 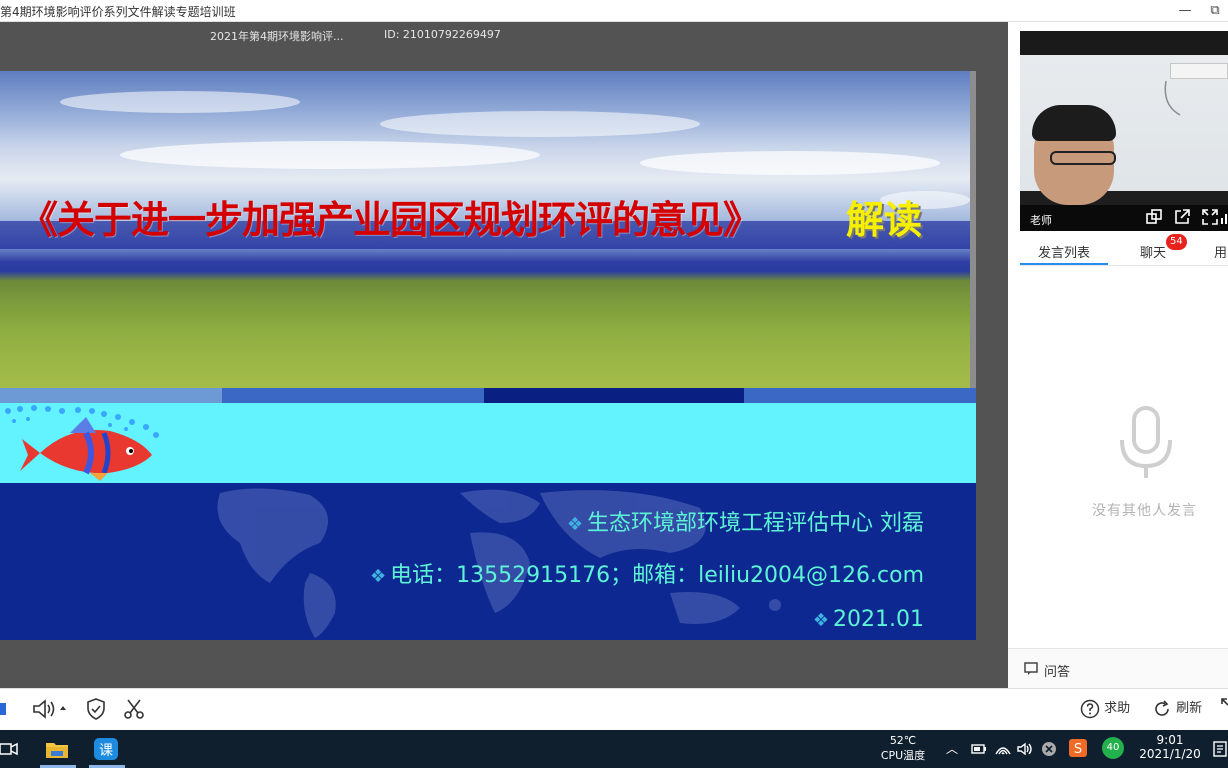 I want to click on control-toolbar: 求助 刷新, so click(x=614, y=709).